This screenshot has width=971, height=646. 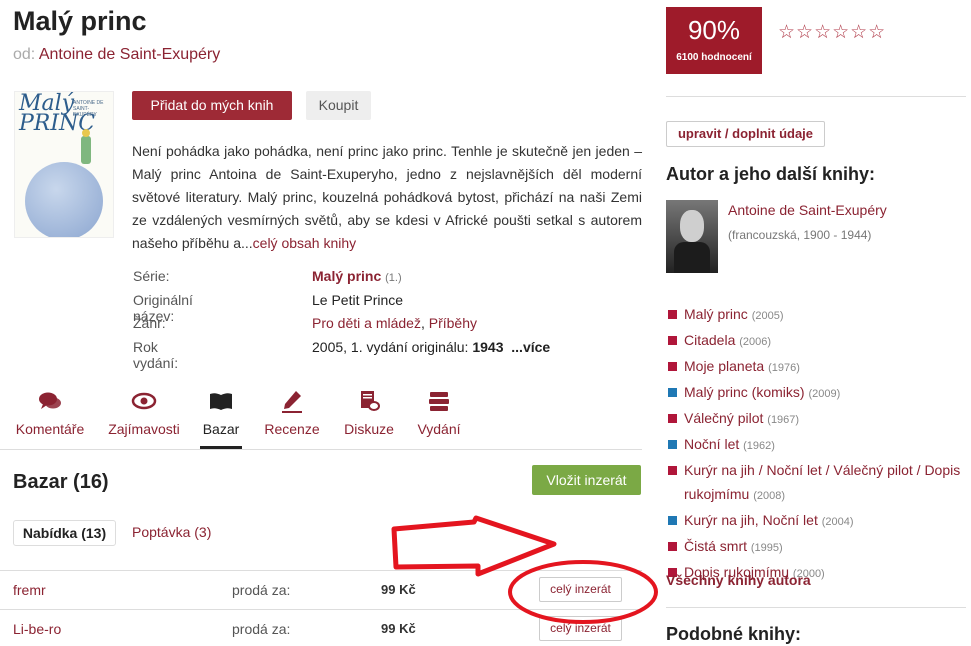 What do you see at coordinates (745, 134) in the screenshot?
I see `edit-details-button: upravit / doplnit údaje` at bounding box center [745, 134].